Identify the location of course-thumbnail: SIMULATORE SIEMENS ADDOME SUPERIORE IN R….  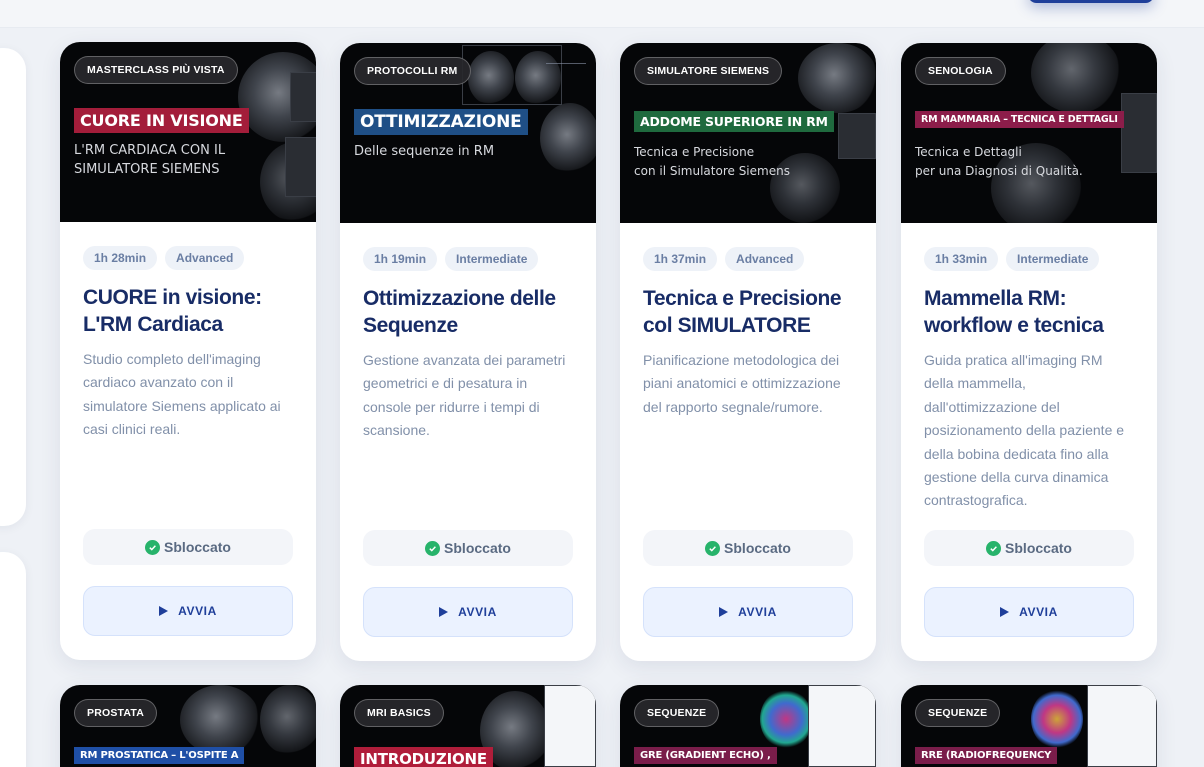
(748, 133).